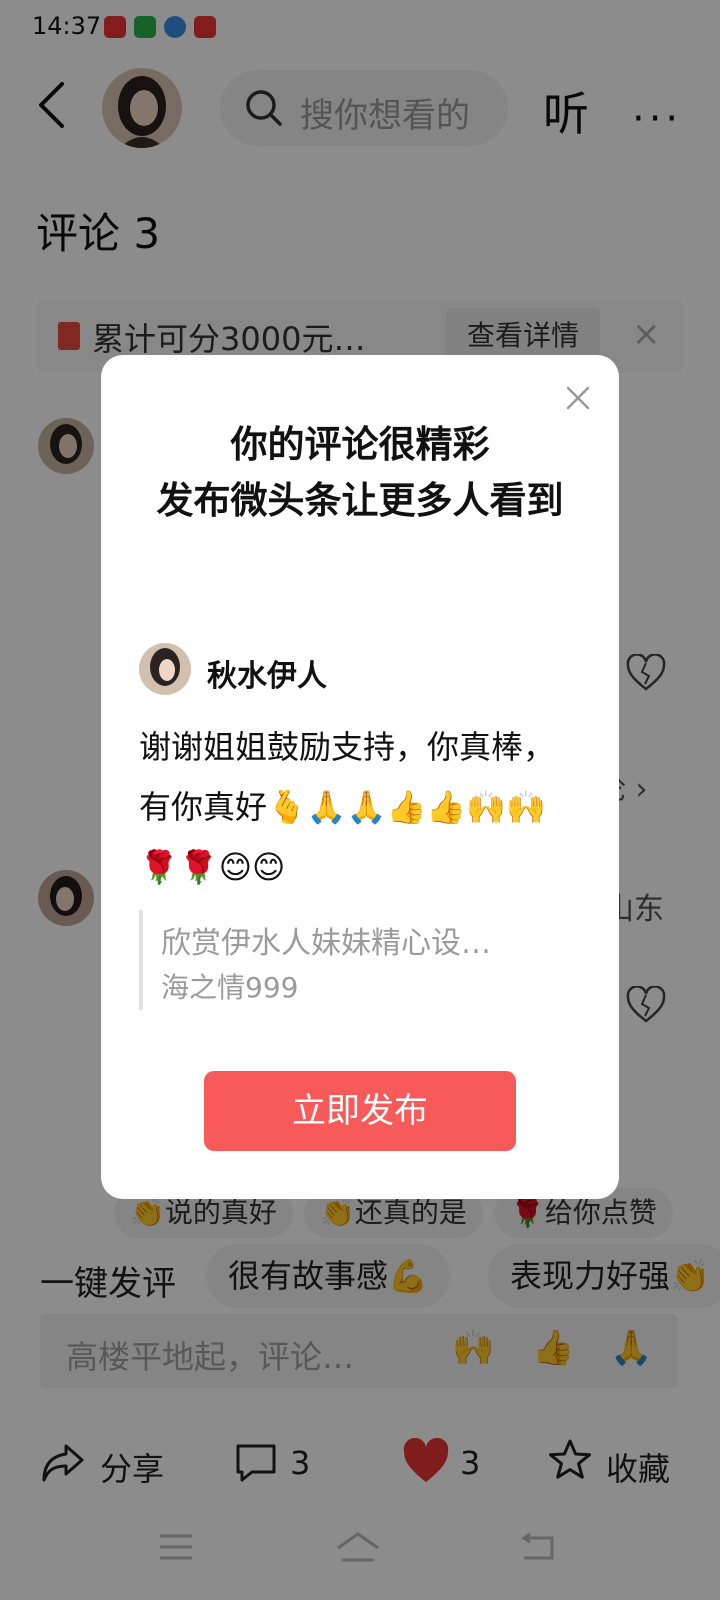  What do you see at coordinates (230, 987) in the screenshot?
I see `quoted-author: 海之情999` at bounding box center [230, 987].